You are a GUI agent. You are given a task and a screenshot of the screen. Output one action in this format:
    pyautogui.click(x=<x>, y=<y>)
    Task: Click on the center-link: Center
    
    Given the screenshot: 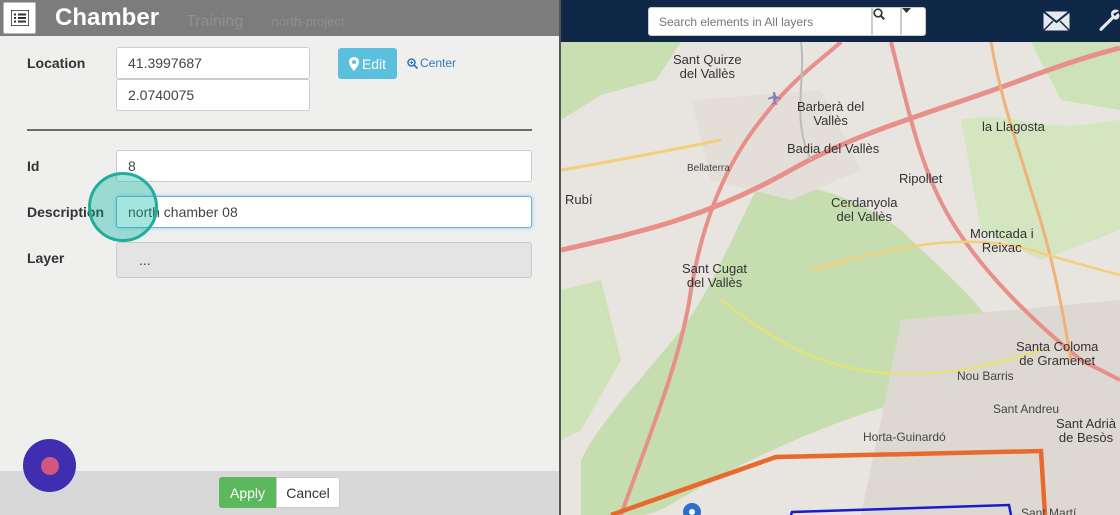 What is the action you would take?
    pyautogui.click(x=431, y=63)
    